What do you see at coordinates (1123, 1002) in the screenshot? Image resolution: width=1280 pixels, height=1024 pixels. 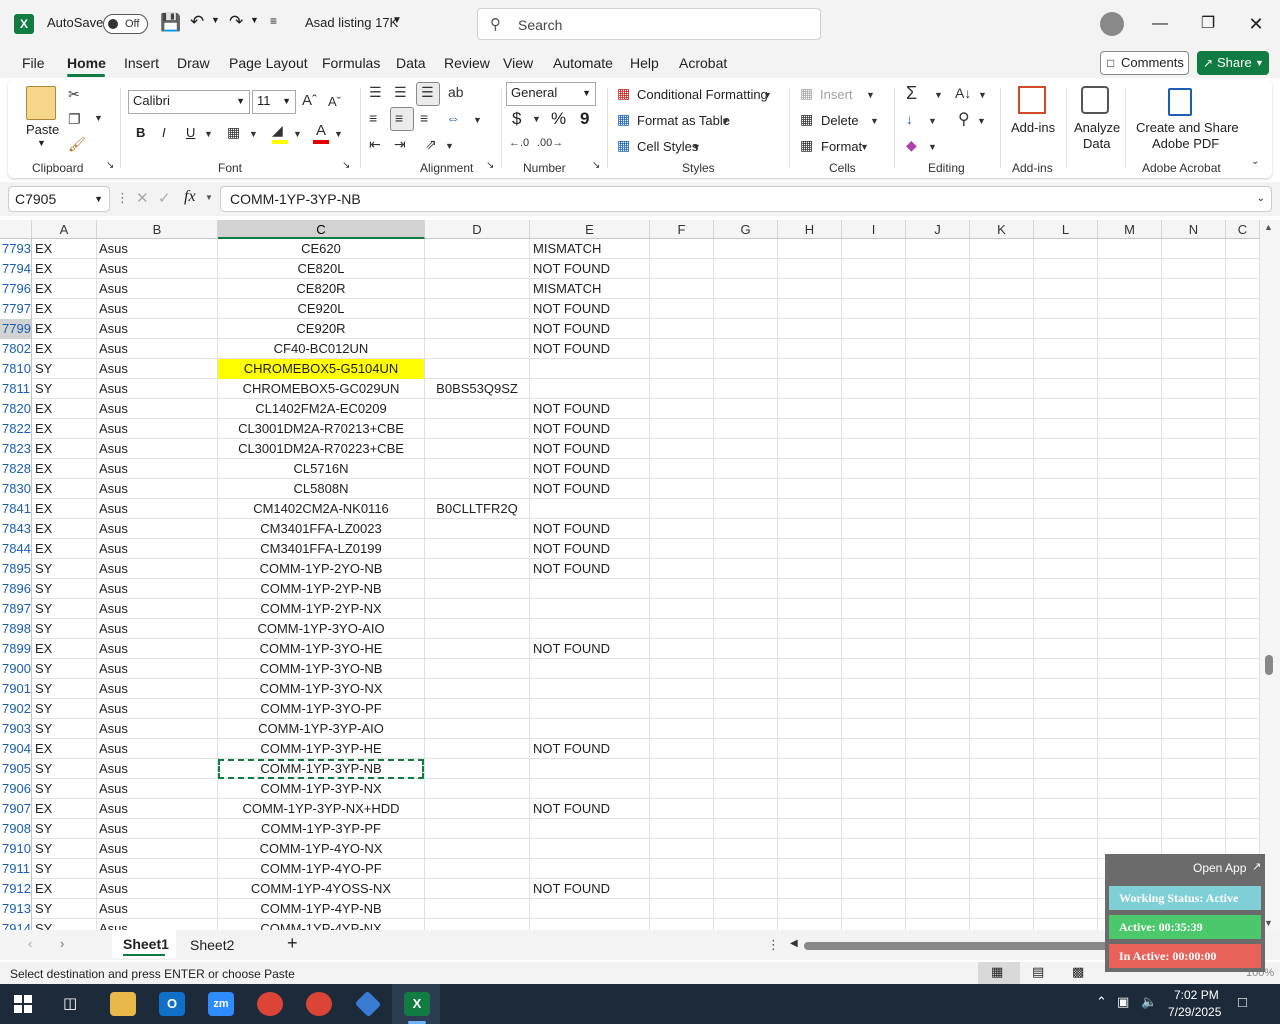 I see `network-icon: ▣` at bounding box center [1123, 1002].